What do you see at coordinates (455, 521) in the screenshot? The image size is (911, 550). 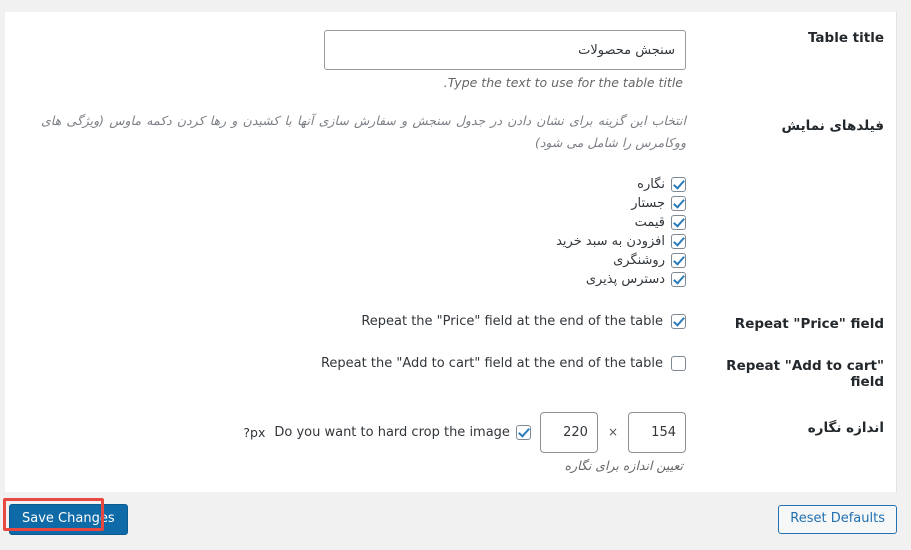 I see `settings-footer: Save Changes Reset Defaults` at bounding box center [455, 521].